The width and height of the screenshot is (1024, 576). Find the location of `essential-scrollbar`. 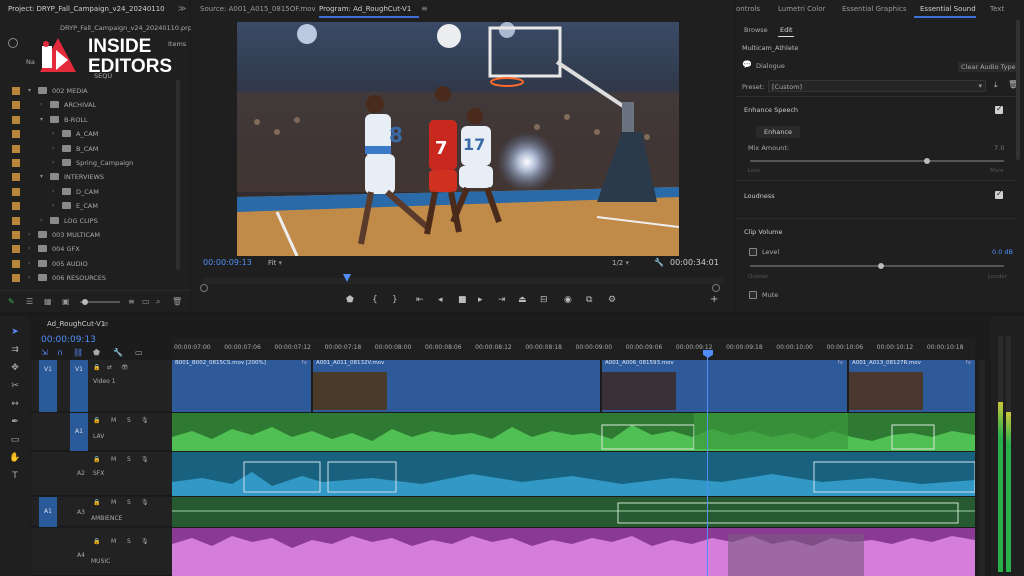

essential-scrollbar is located at coordinates (1018, 90).